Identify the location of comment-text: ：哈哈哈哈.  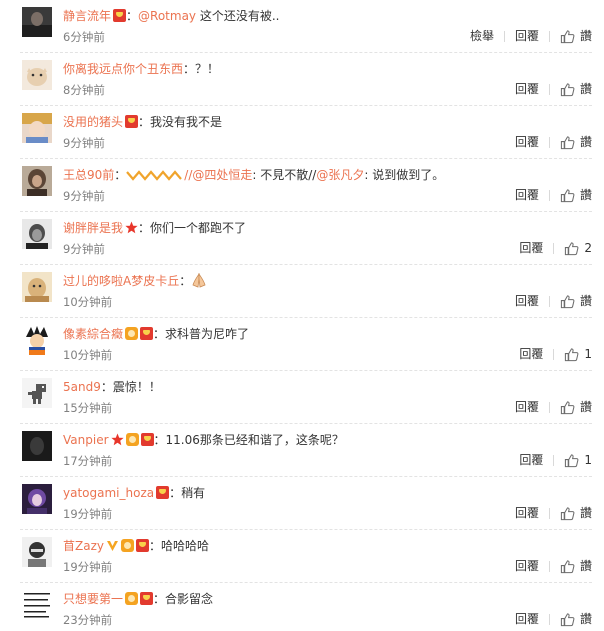
(178, 546).